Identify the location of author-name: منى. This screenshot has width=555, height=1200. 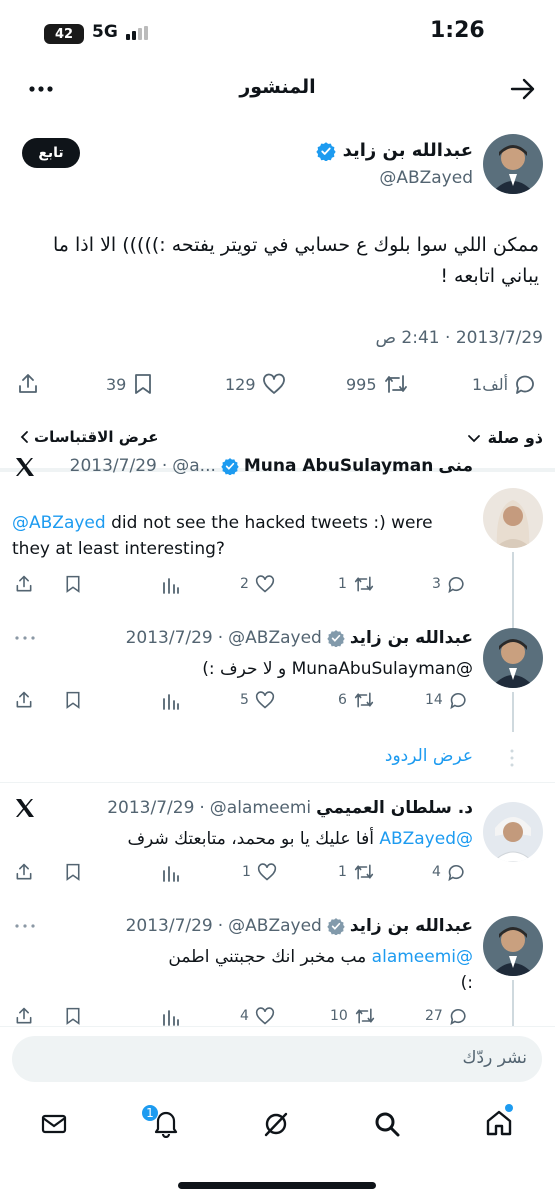
(455, 466).